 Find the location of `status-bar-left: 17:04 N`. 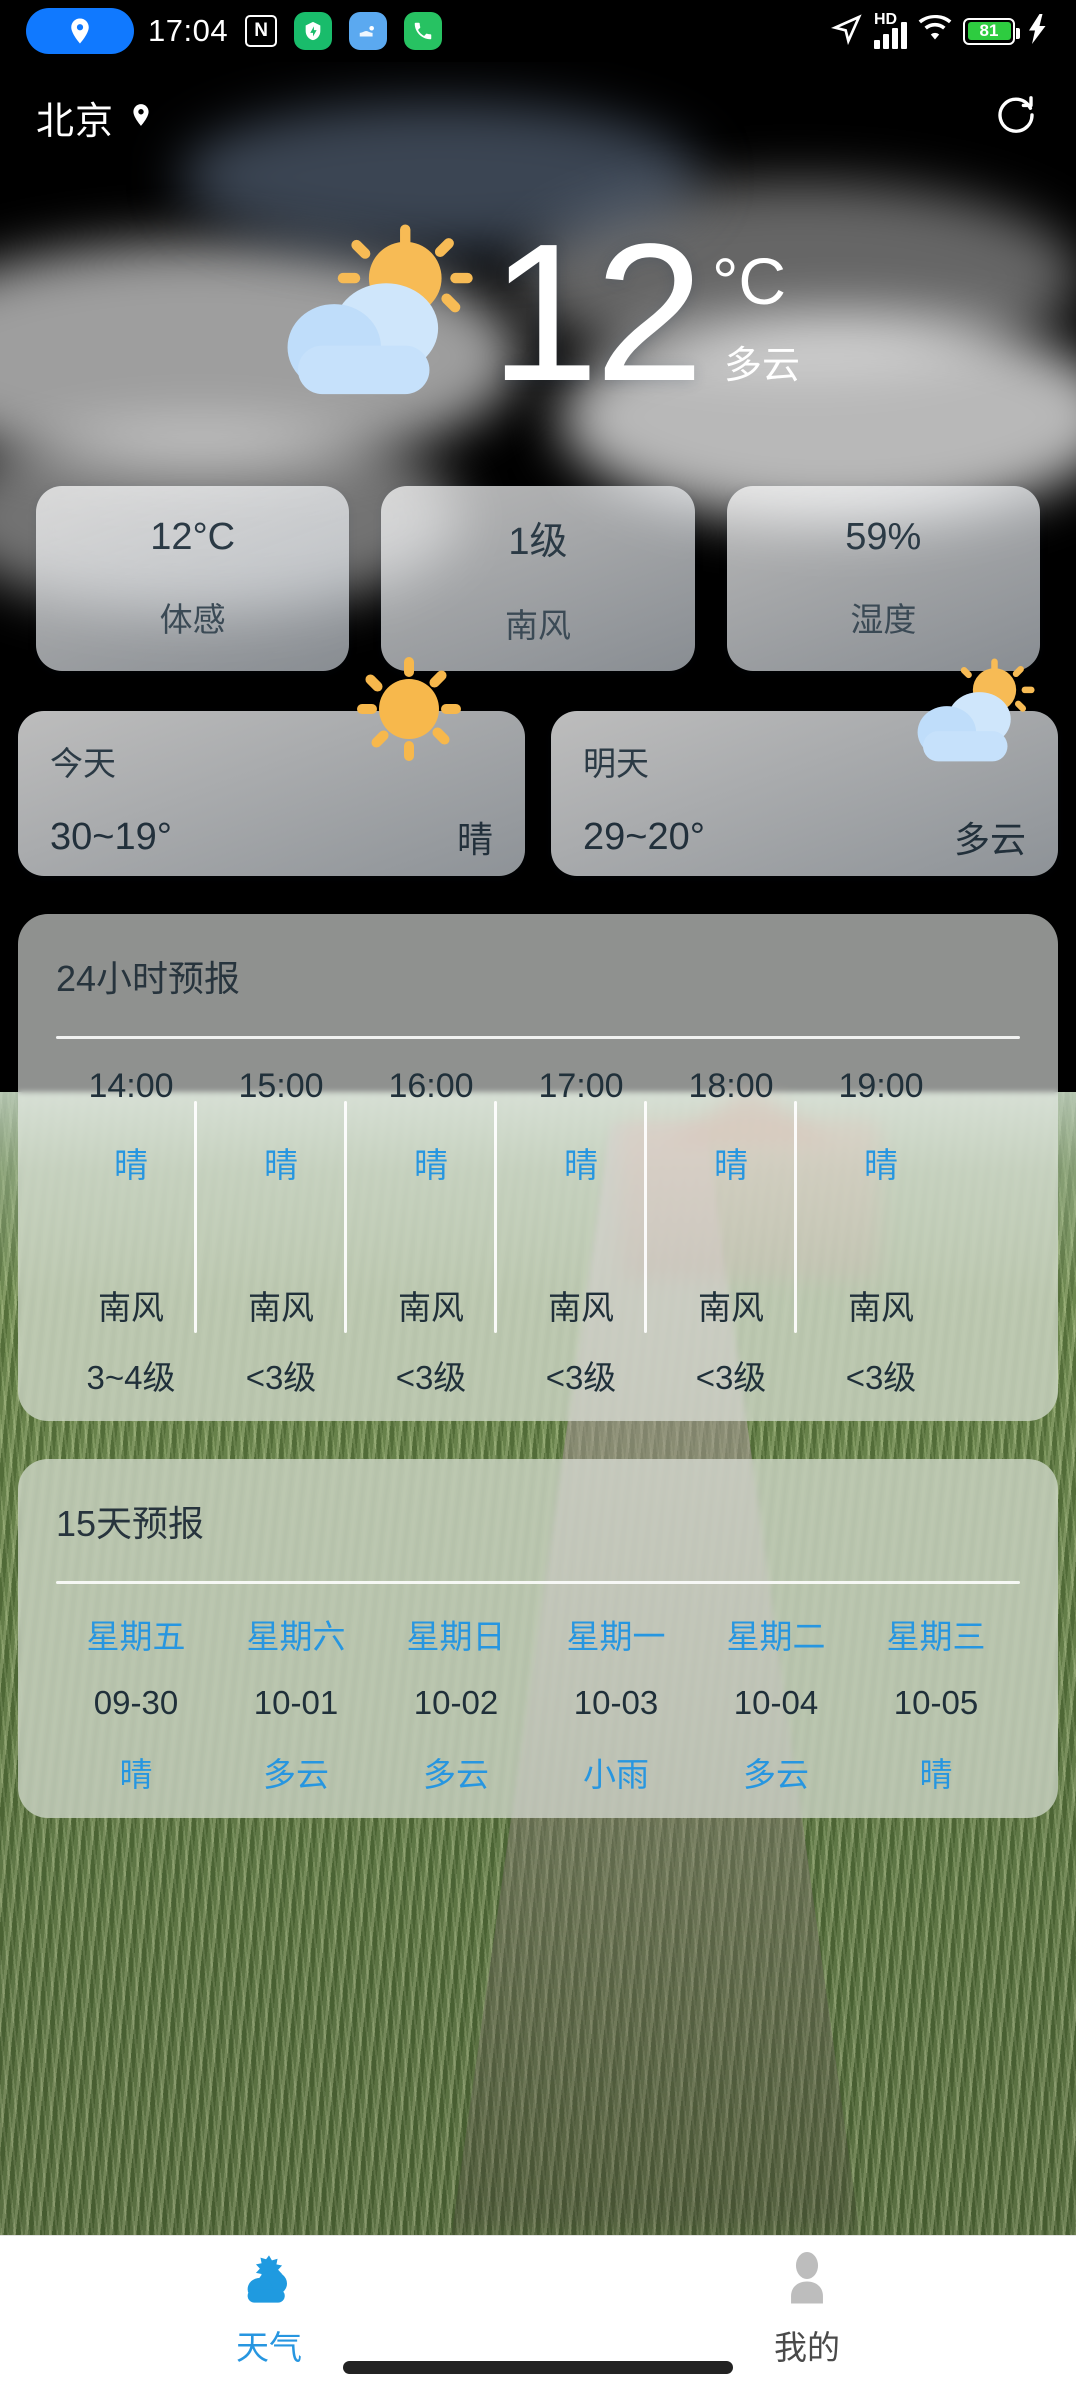

status-bar-left: 17:04 N is located at coordinates (234, 31).